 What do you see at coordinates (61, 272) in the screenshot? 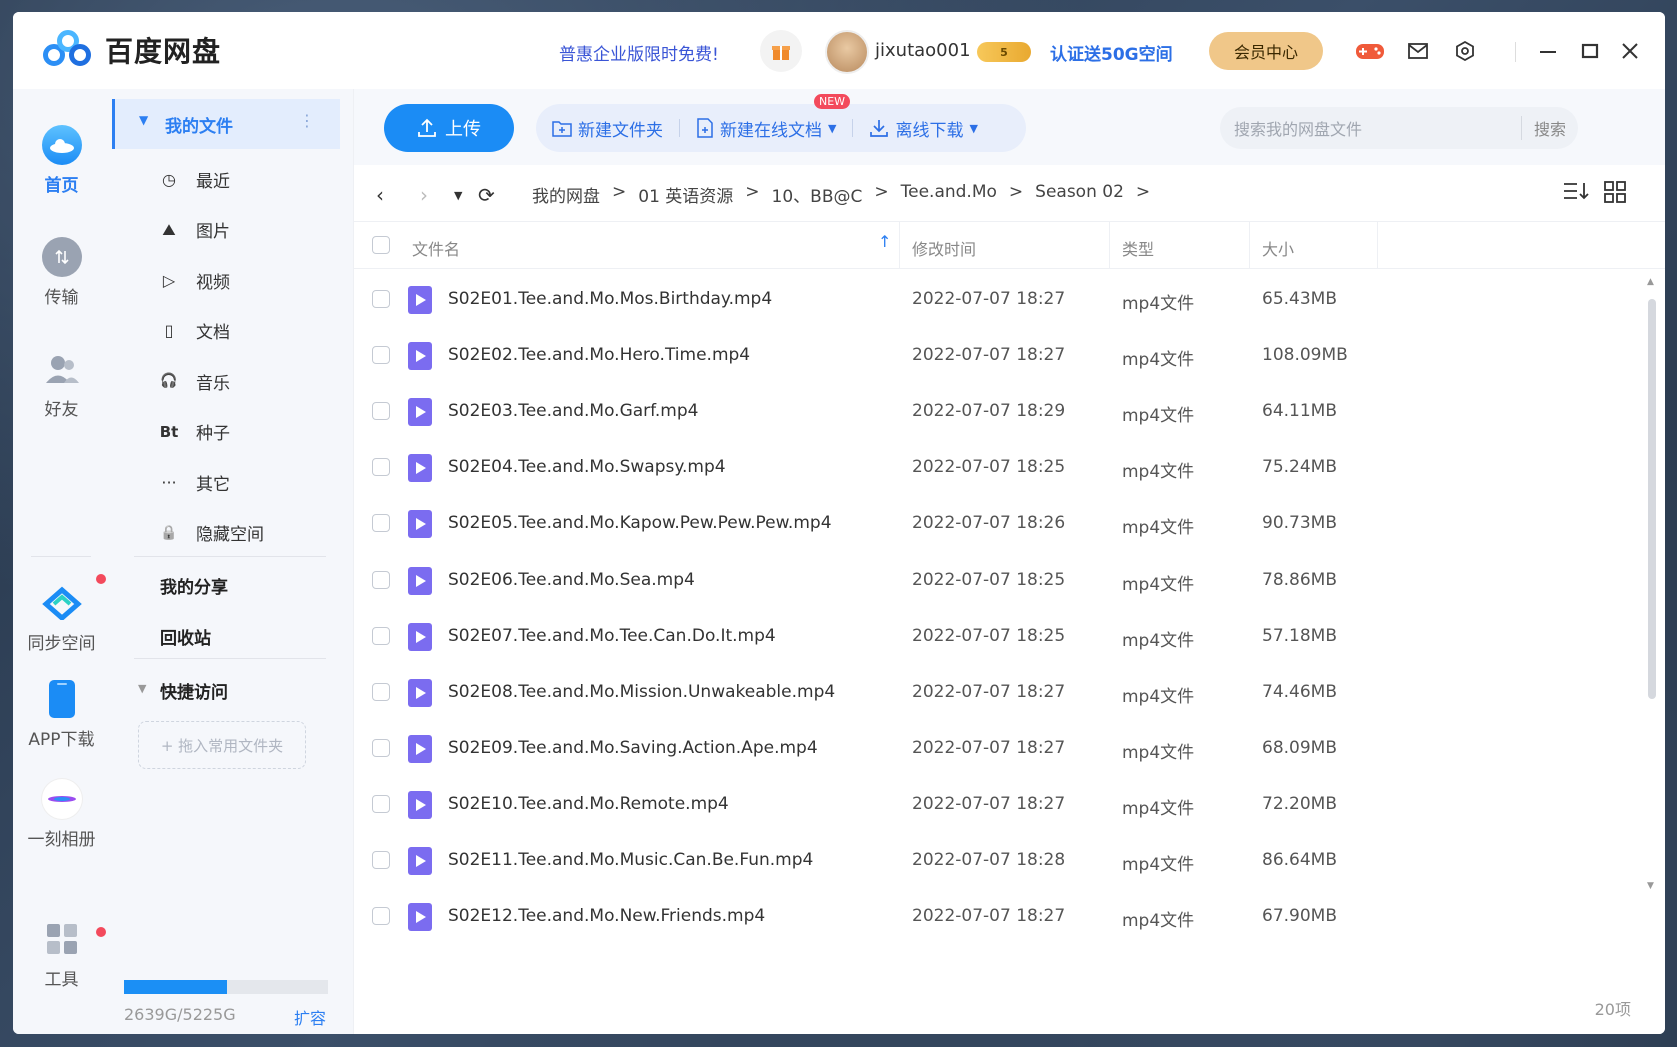
I see `nav-transfer: 传输` at bounding box center [61, 272].